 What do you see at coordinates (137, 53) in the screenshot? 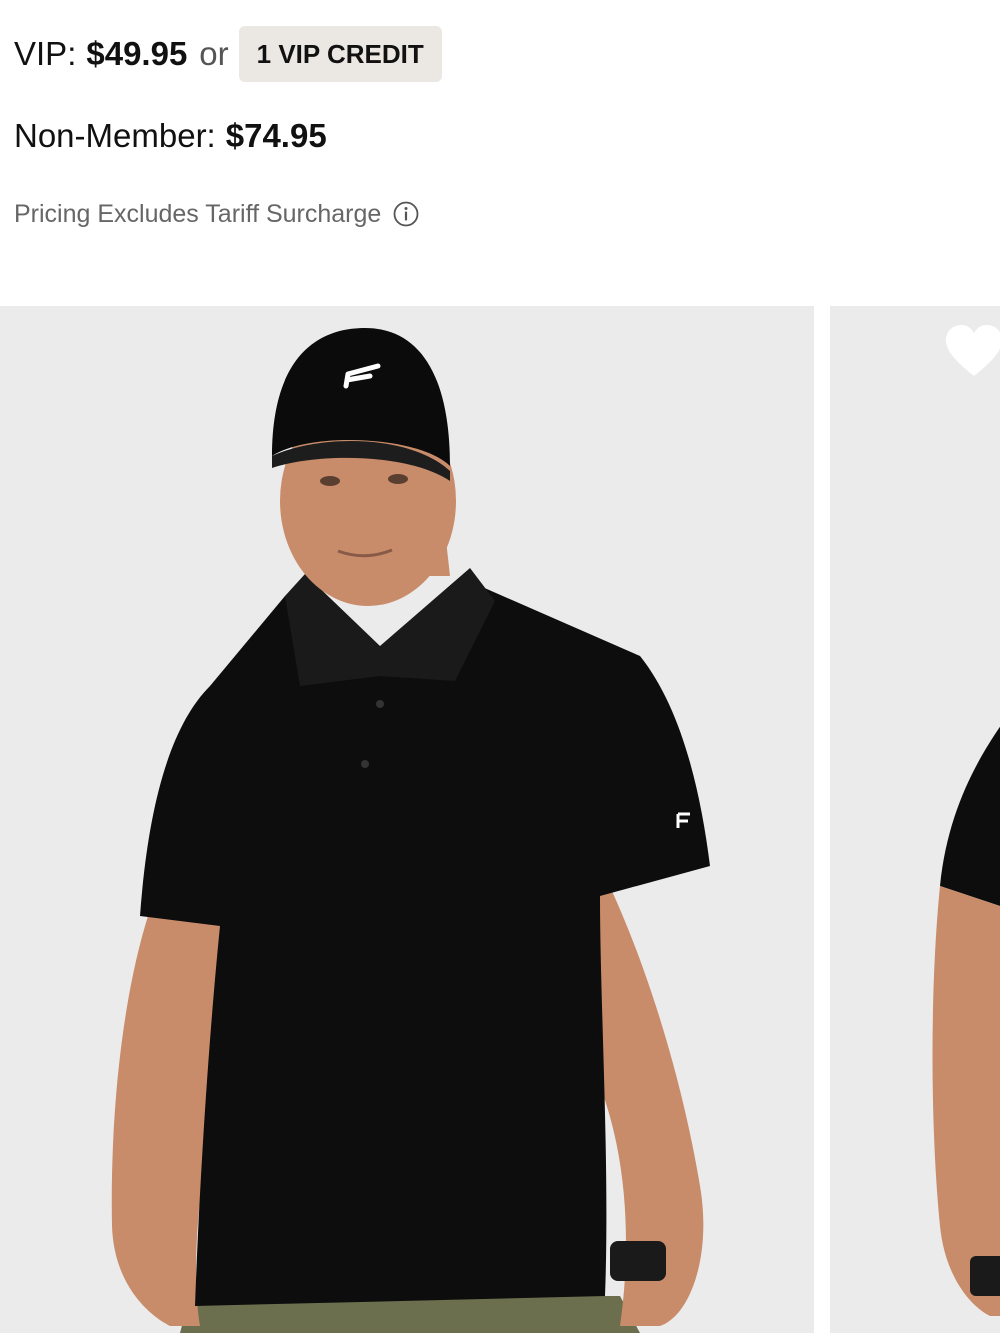
I see `vip-price: $49.95` at bounding box center [137, 53].